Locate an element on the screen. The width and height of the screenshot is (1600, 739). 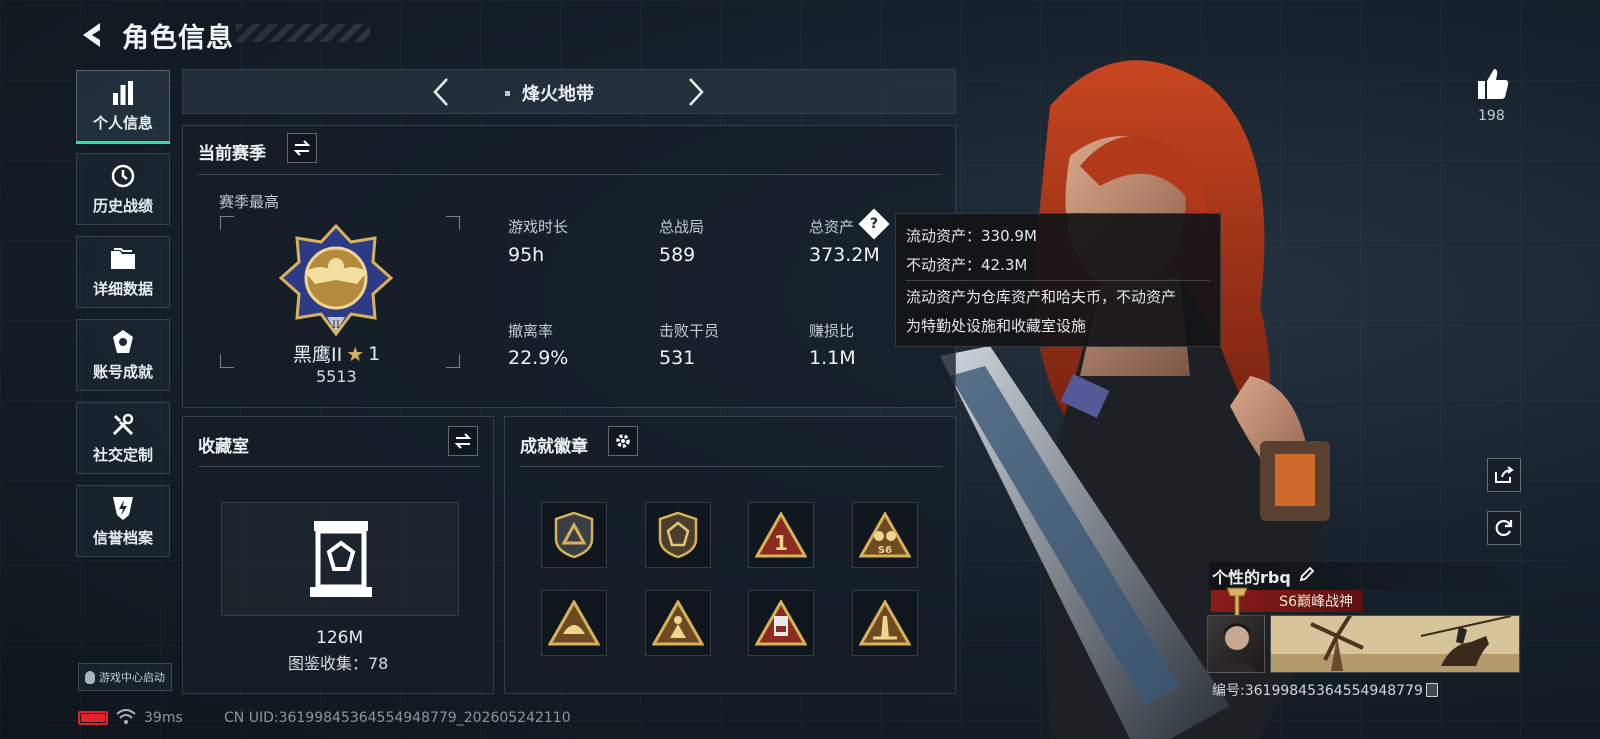
triangle-tower-badge-icon is located at coordinates (885, 623).